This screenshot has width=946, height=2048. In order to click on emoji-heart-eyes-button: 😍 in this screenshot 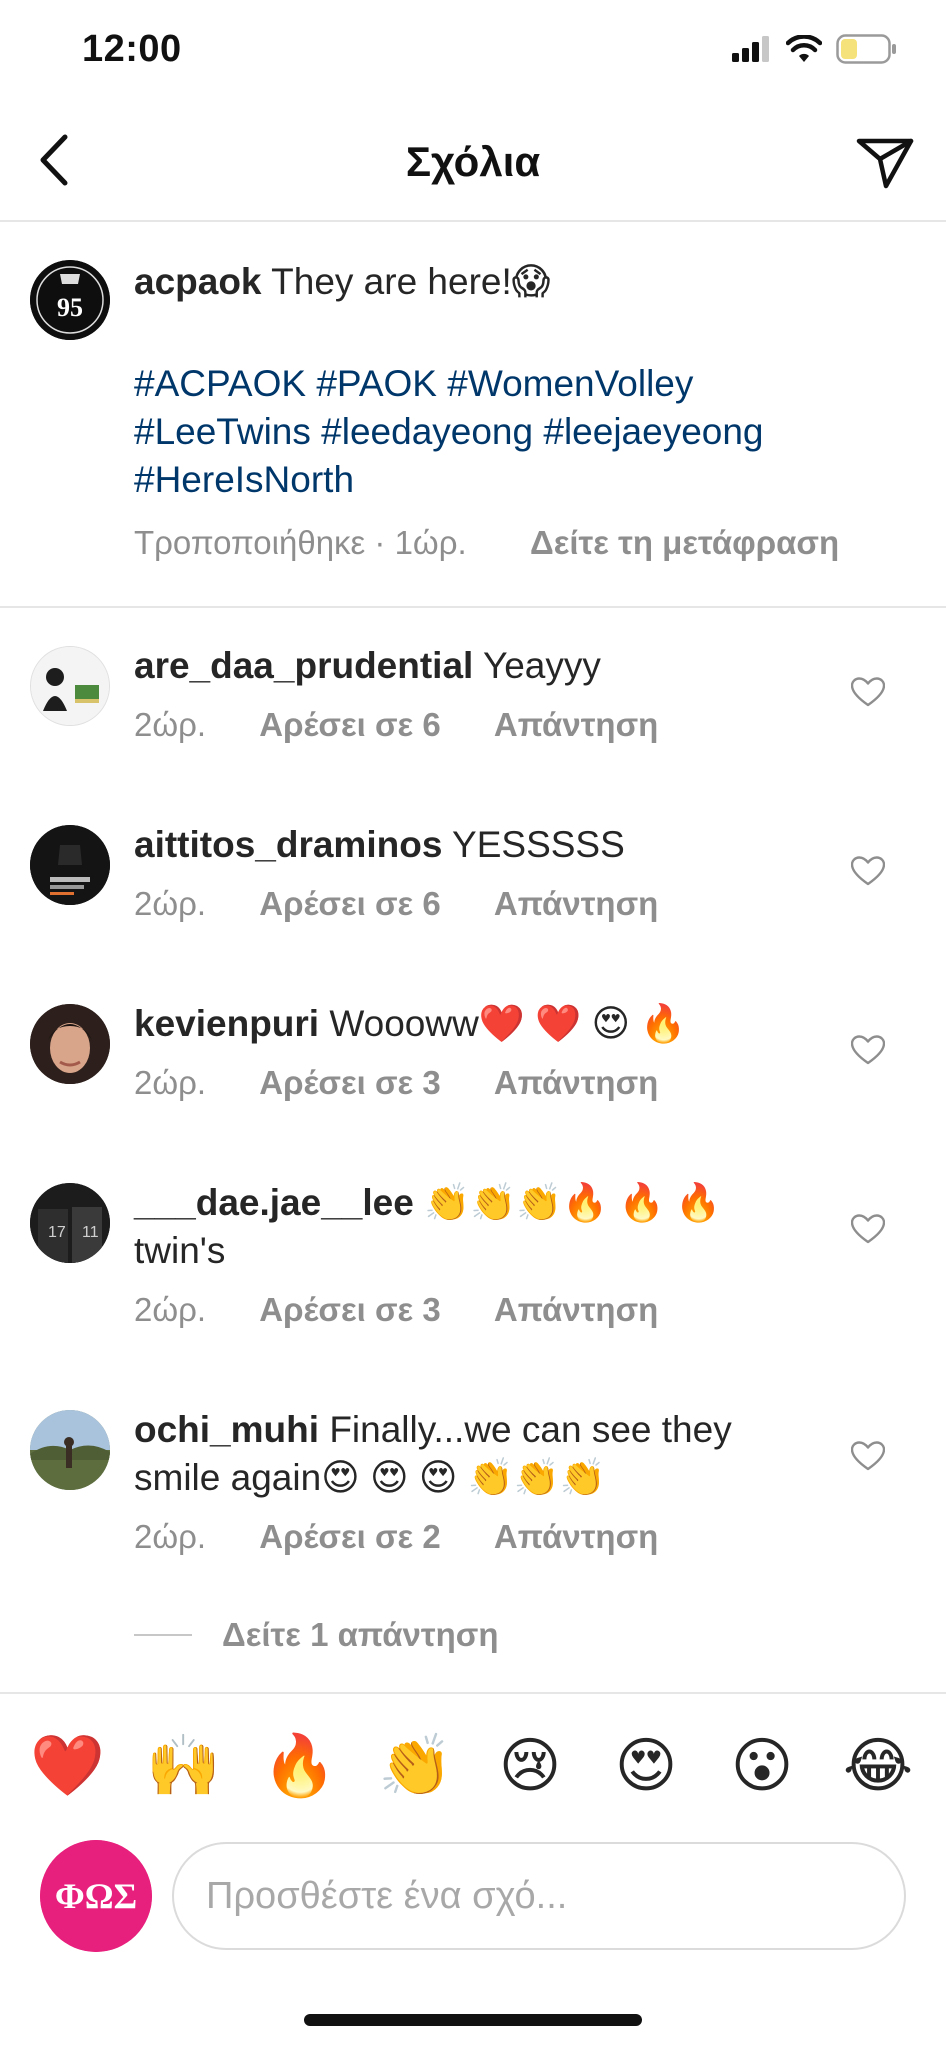, I will do `click(646, 1766)`.